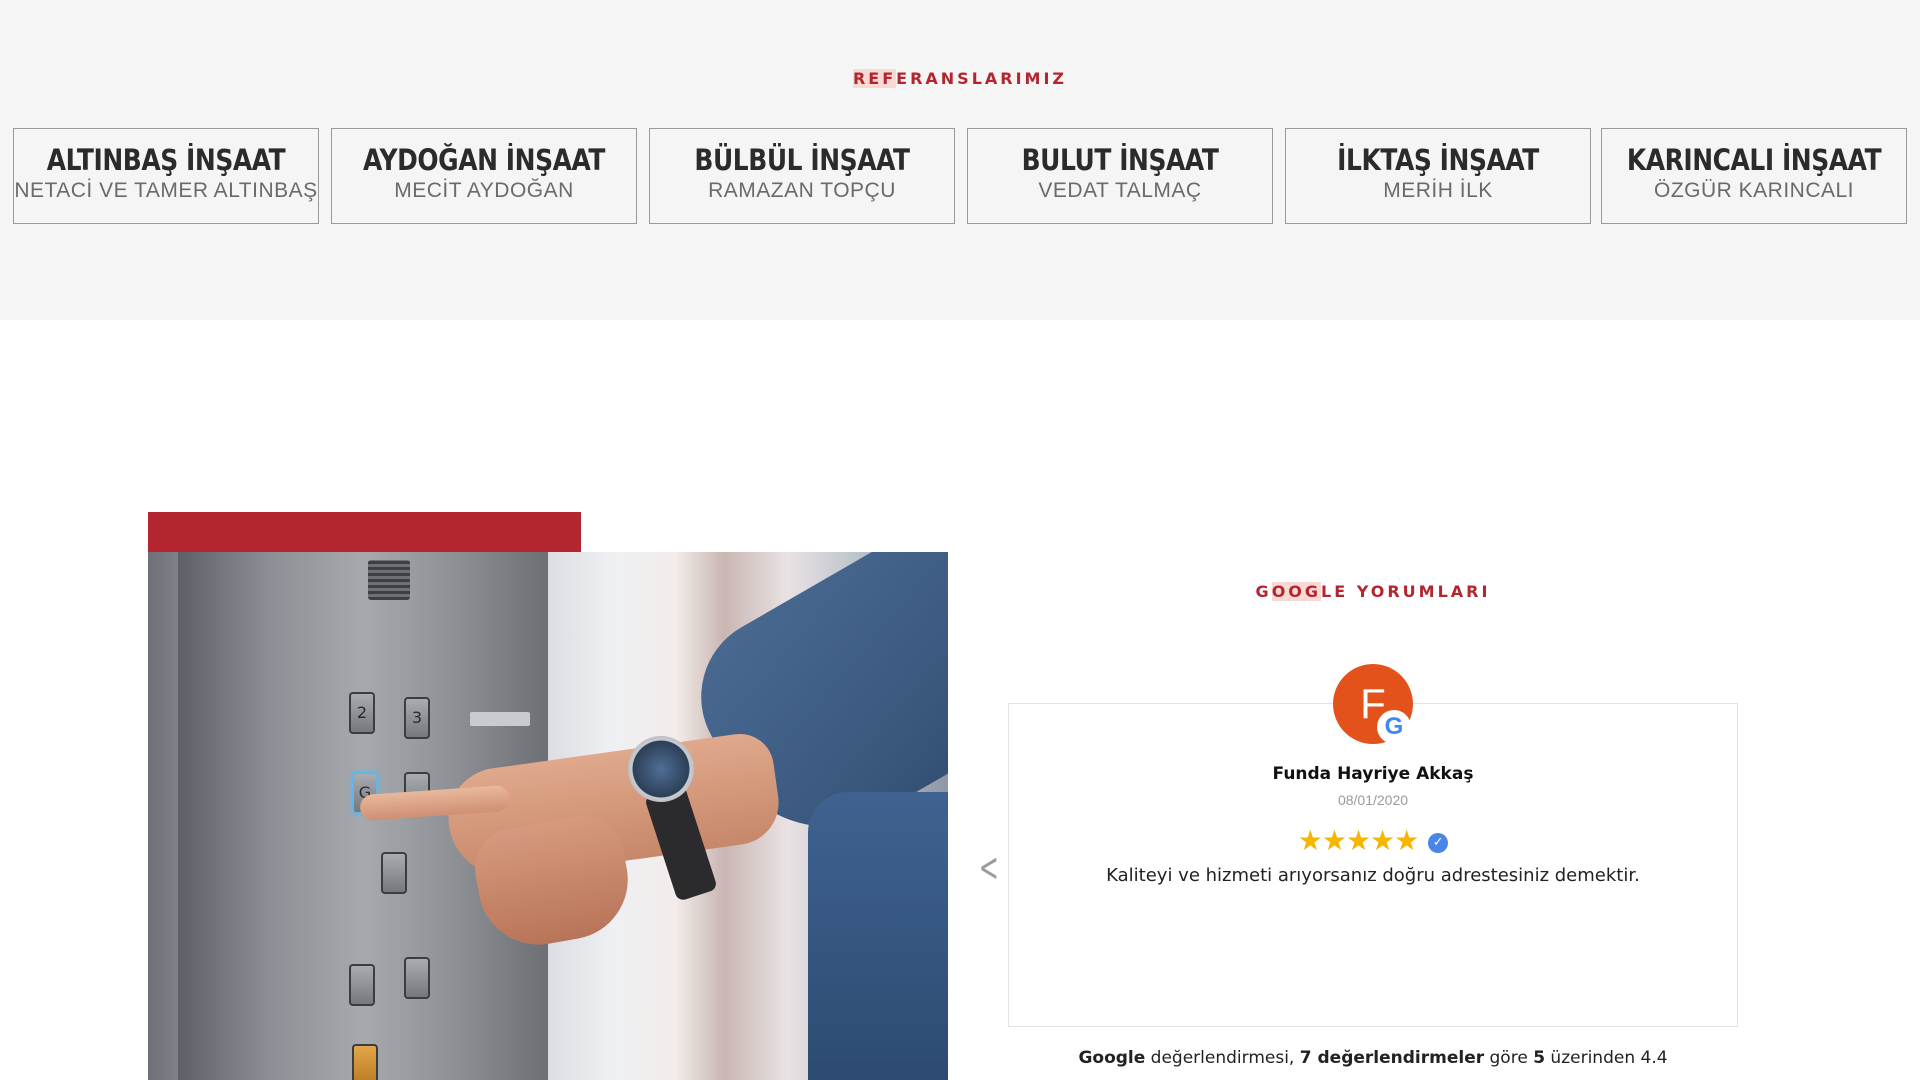  Describe the element at coordinates (1438, 843) in the screenshot. I see `verified-icon: ✓` at that location.